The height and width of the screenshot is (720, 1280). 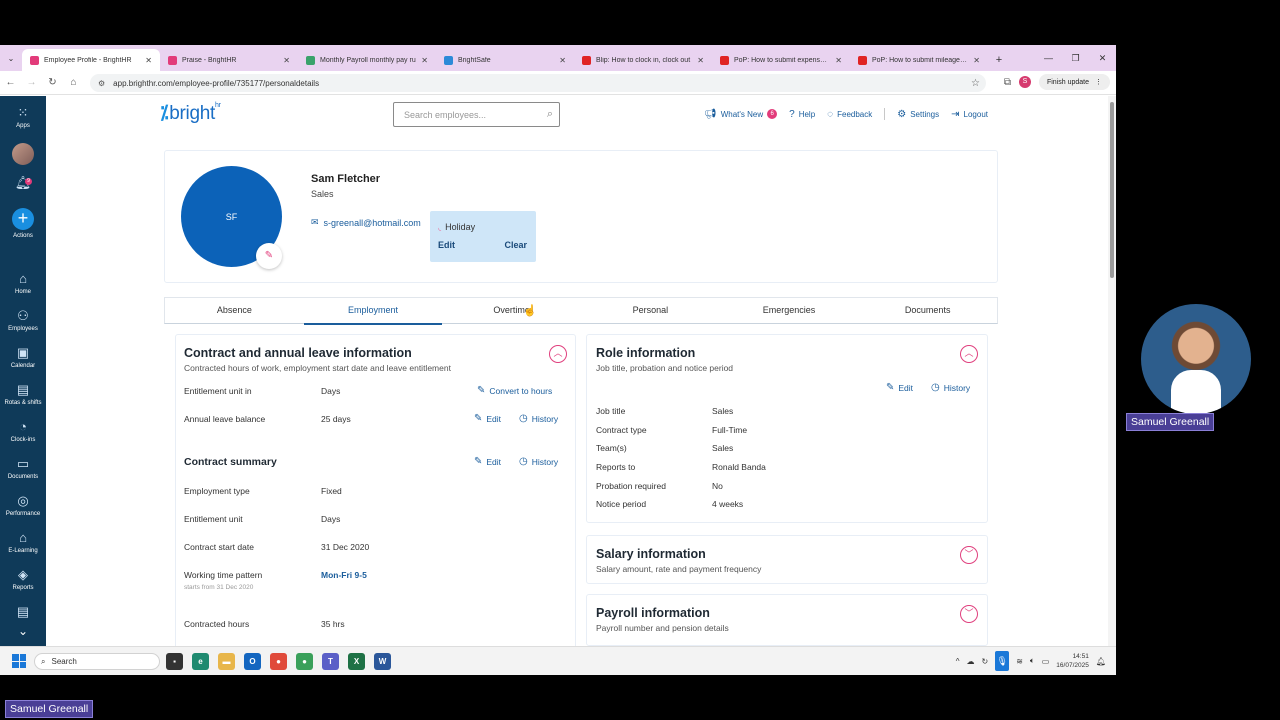 What do you see at coordinates (511, 310) in the screenshot?
I see `tab-overtime: Overtime` at bounding box center [511, 310].